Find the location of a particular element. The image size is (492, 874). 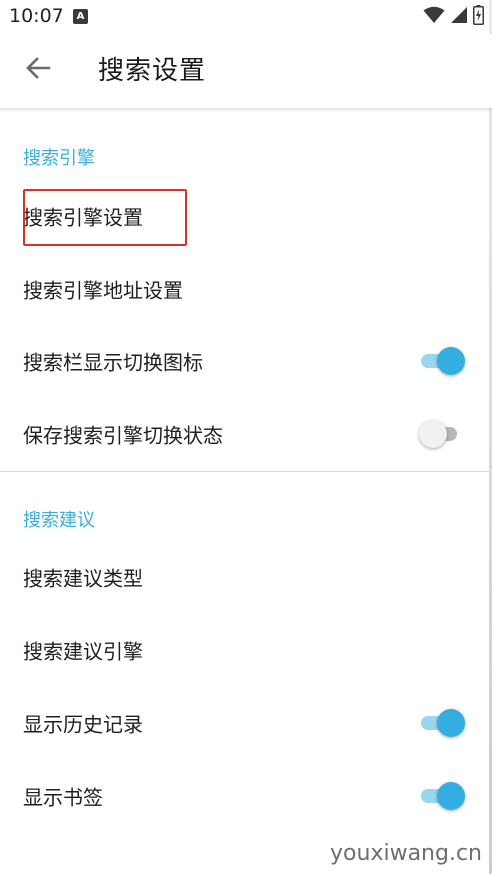

wifi-icon is located at coordinates (434, 17).